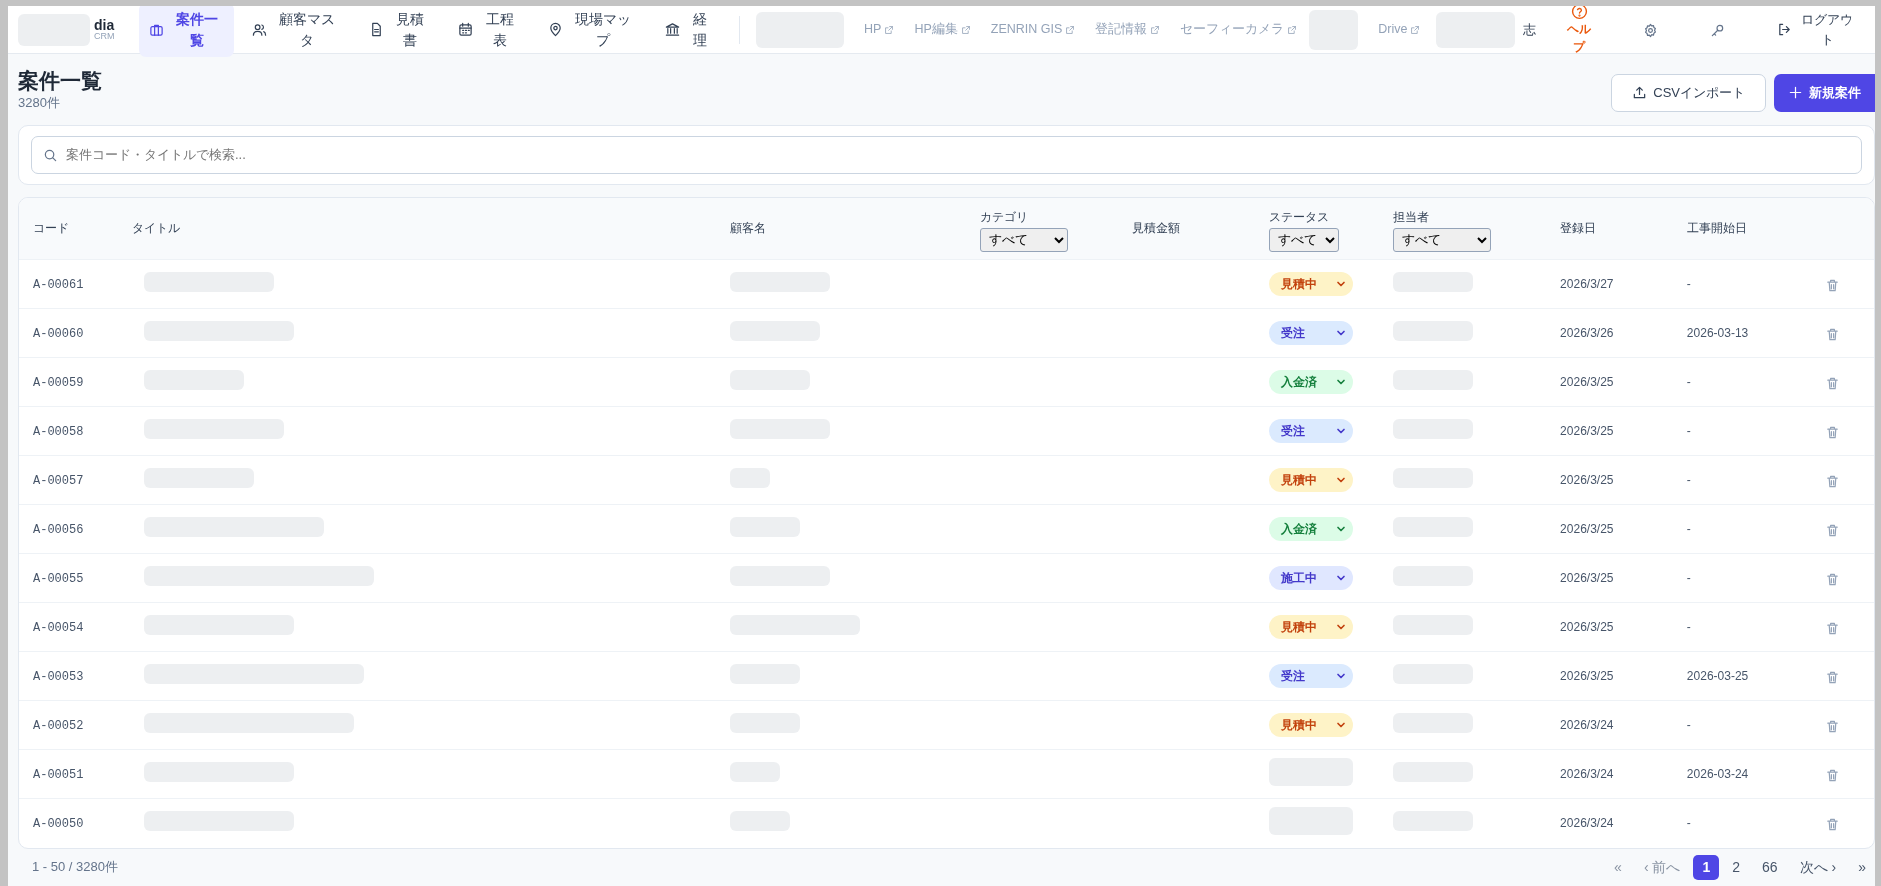 The height and width of the screenshot is (886, 1881). I want to click on nav-tab: 経理, so click(689, 31).